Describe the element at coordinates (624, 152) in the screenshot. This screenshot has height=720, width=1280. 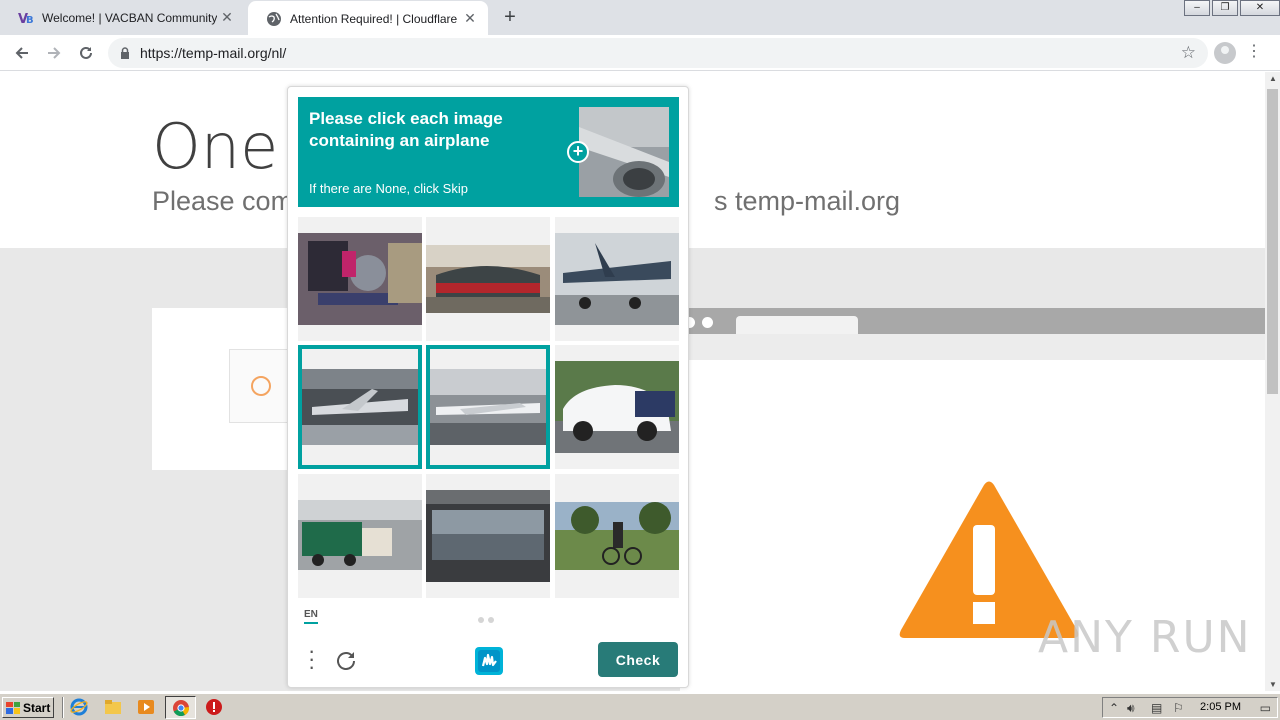
I see `example-image` at that location.